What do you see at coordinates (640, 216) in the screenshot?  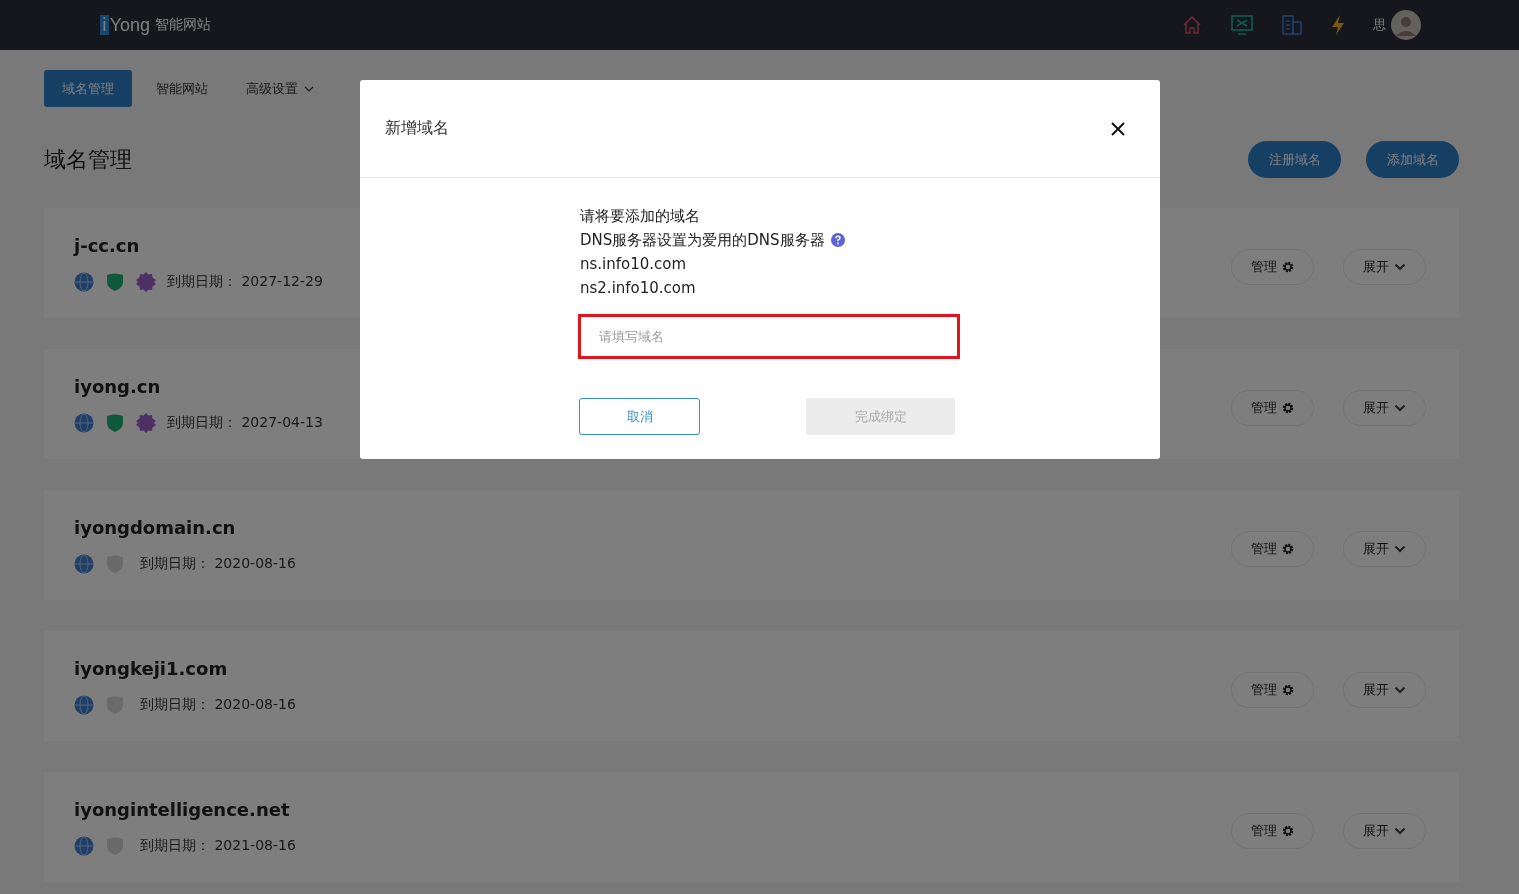 I see `dialog-text: 请将要添加的域名` at bounding box center [640, 216].